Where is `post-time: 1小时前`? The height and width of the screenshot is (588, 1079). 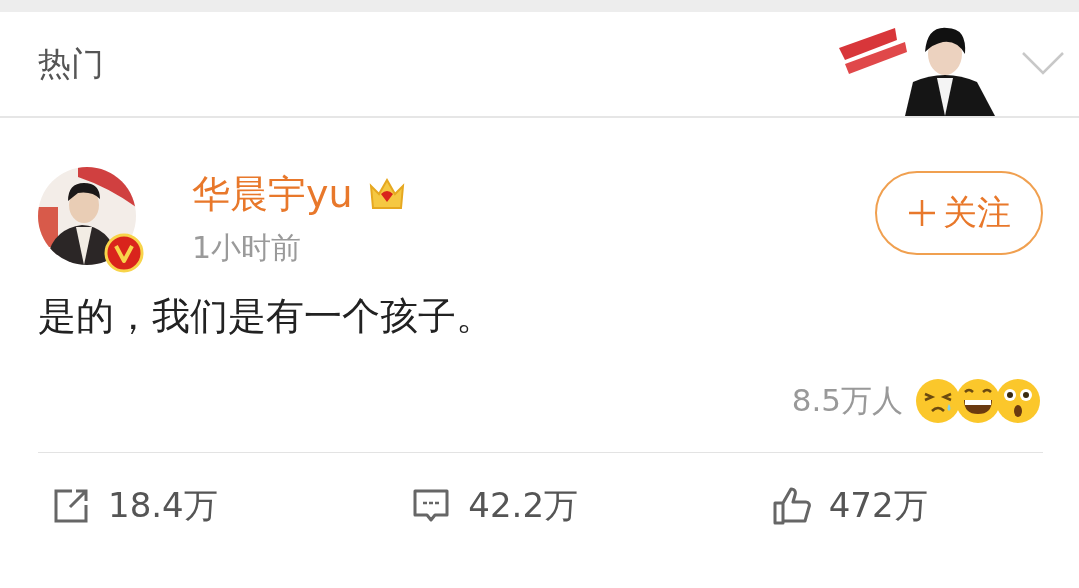 post-time: 1小时前 is located at coordinates (247, 248).